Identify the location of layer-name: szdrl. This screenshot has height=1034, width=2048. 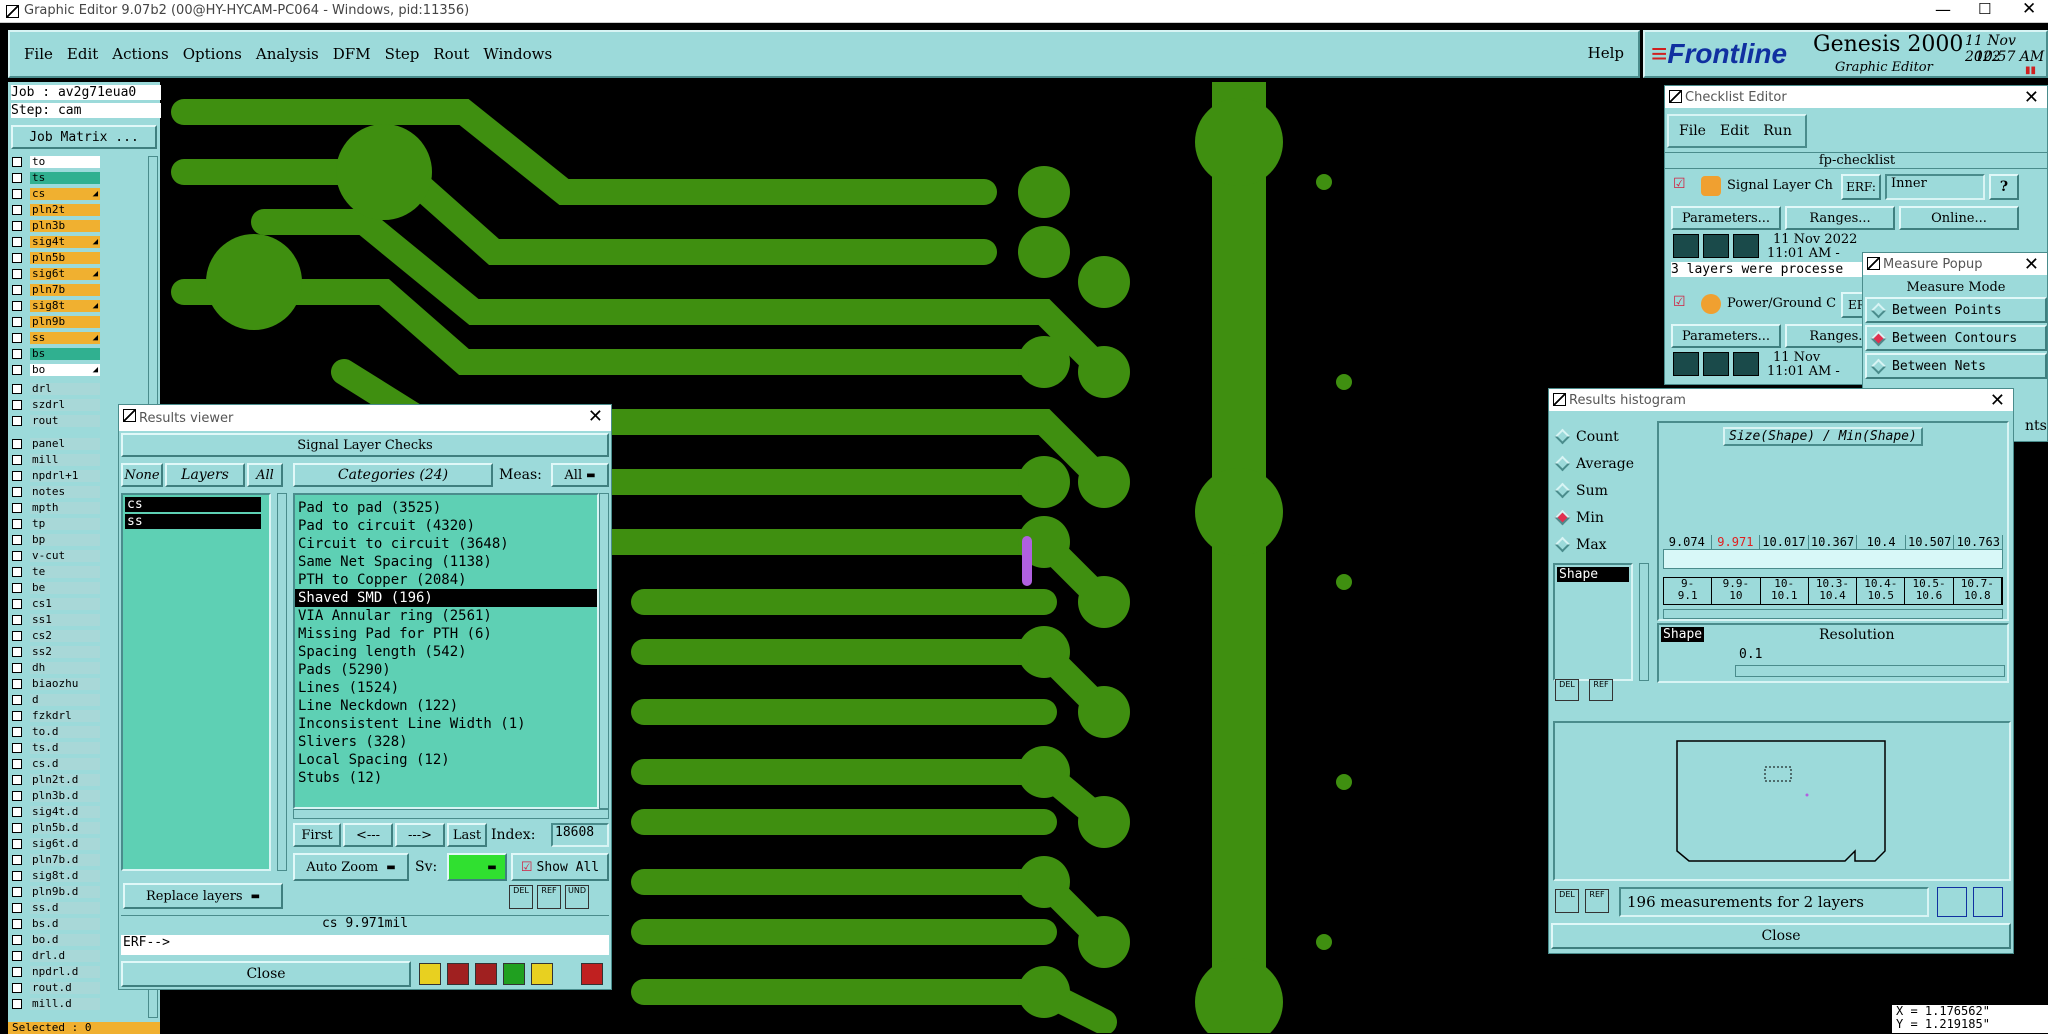
(65, 405).